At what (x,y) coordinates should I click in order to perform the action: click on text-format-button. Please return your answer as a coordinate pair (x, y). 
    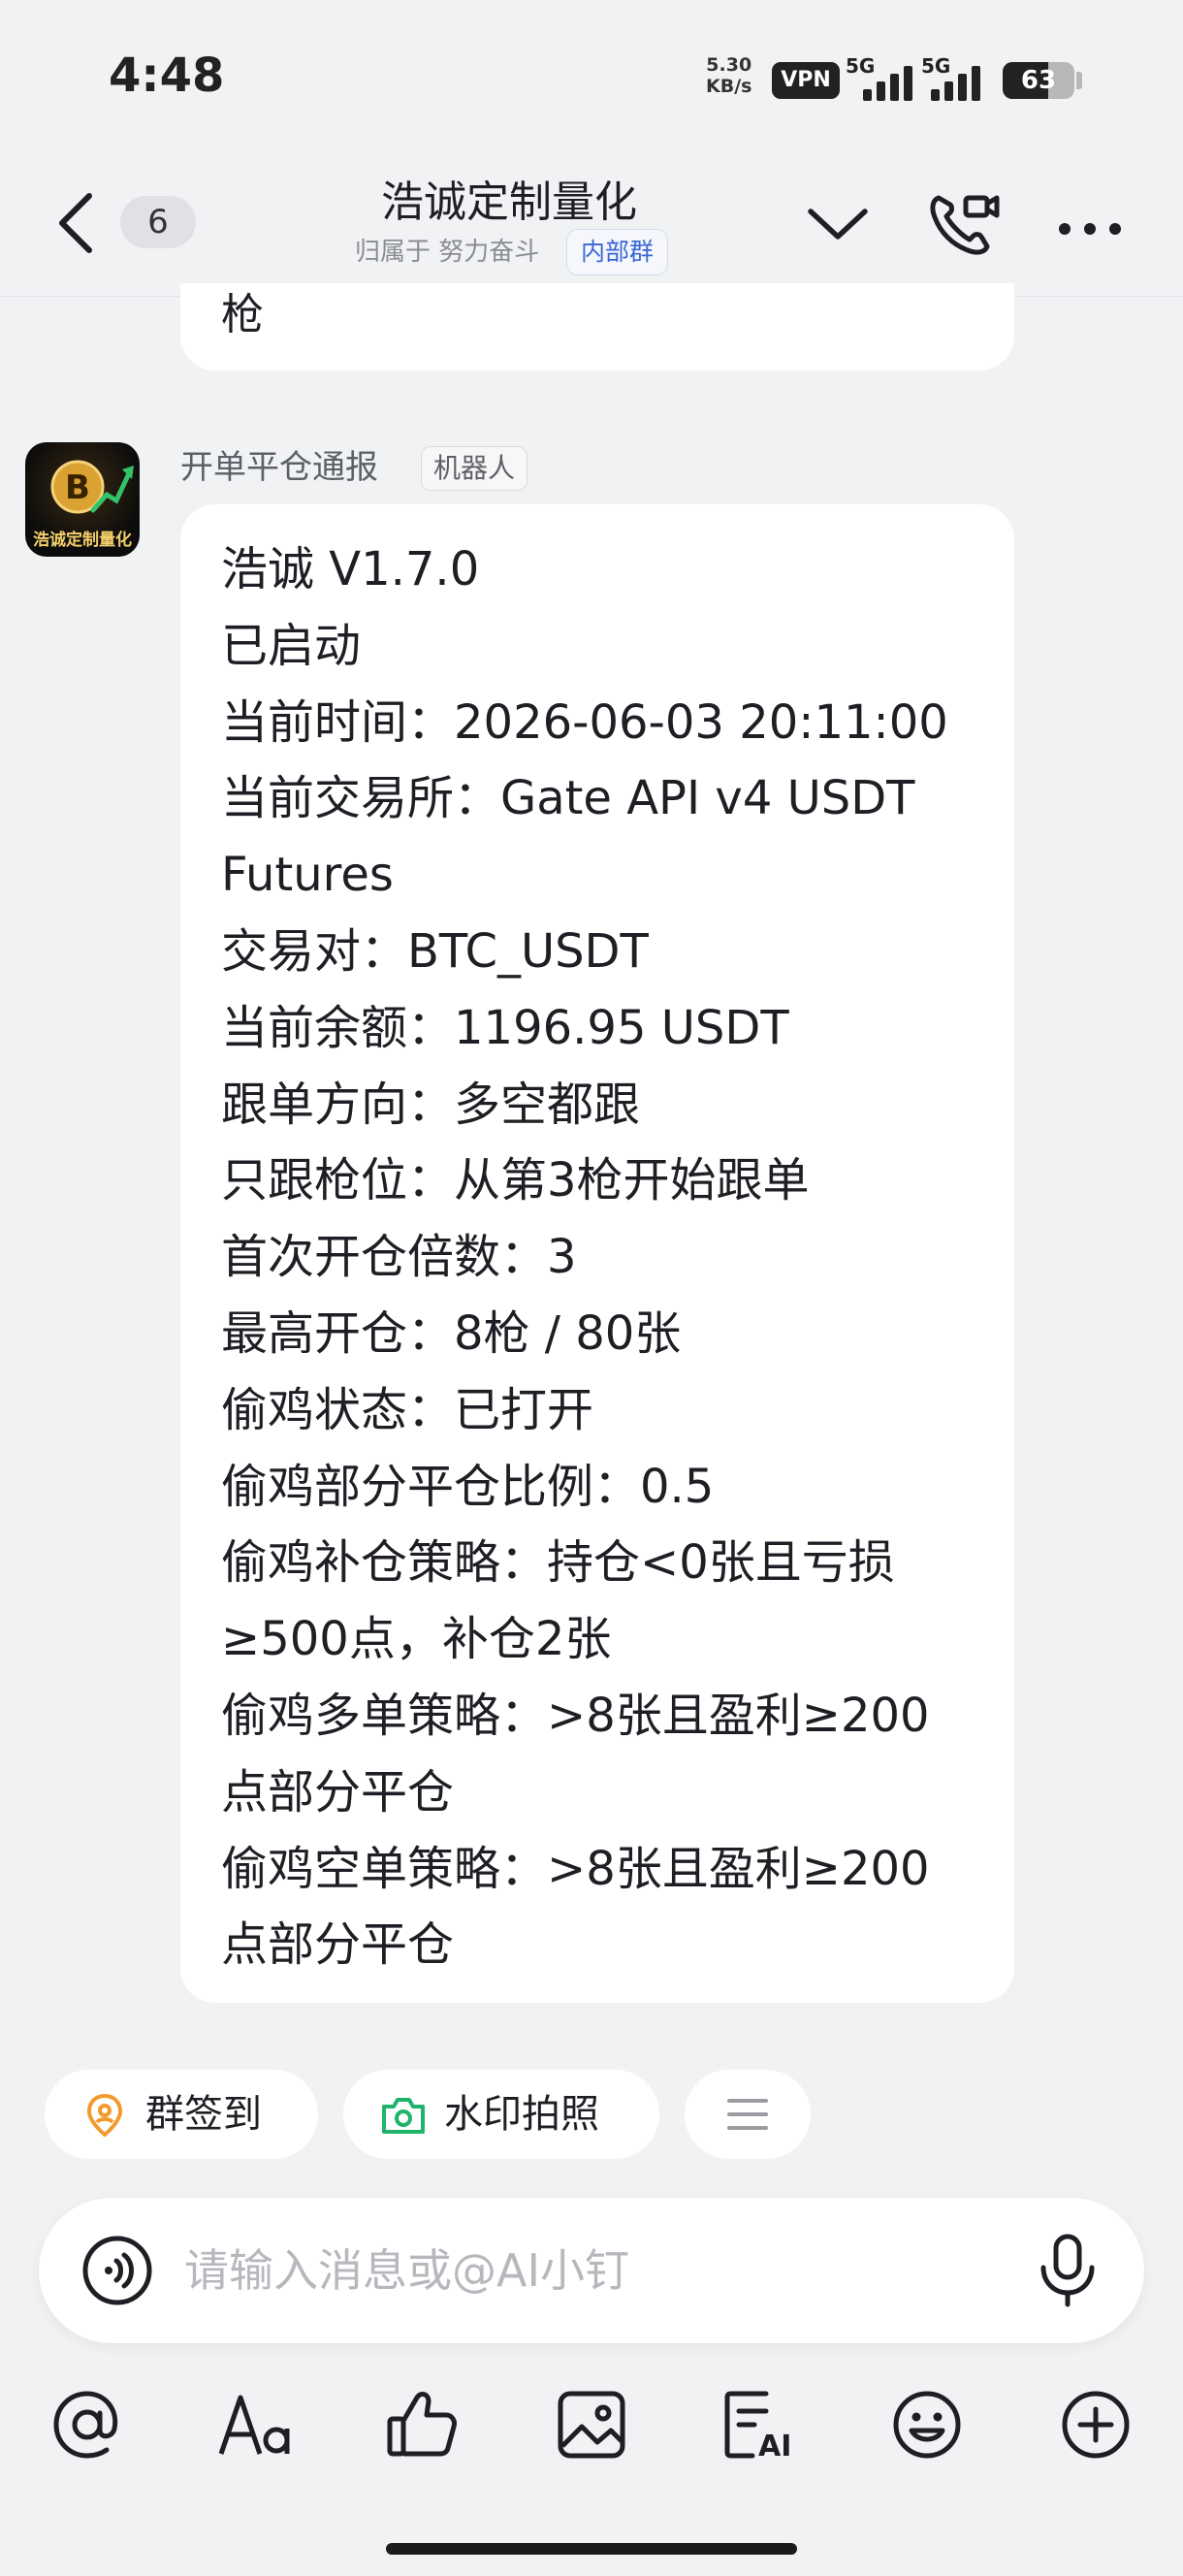
    Looking at the image, I should click on (256, 2424).